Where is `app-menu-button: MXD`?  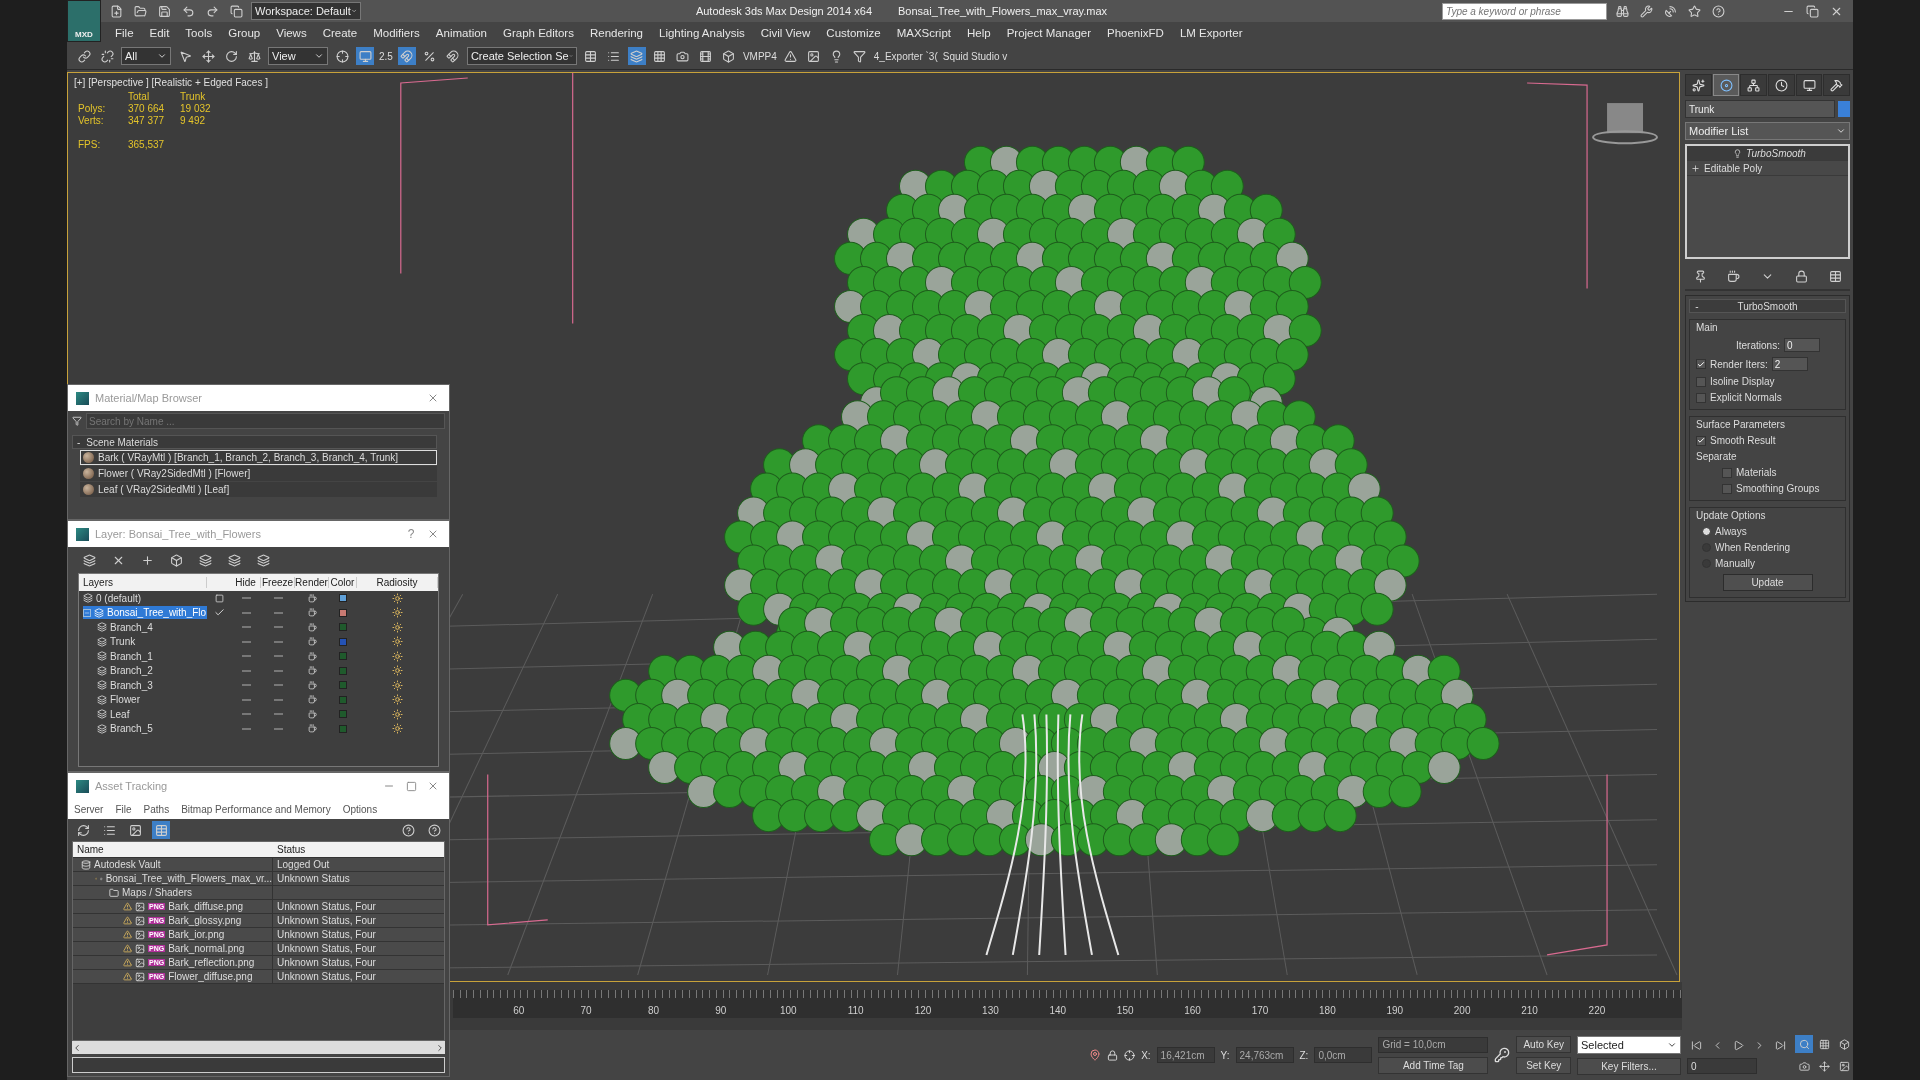
app-menu-button: MXD is located at coordinates (84, 21).